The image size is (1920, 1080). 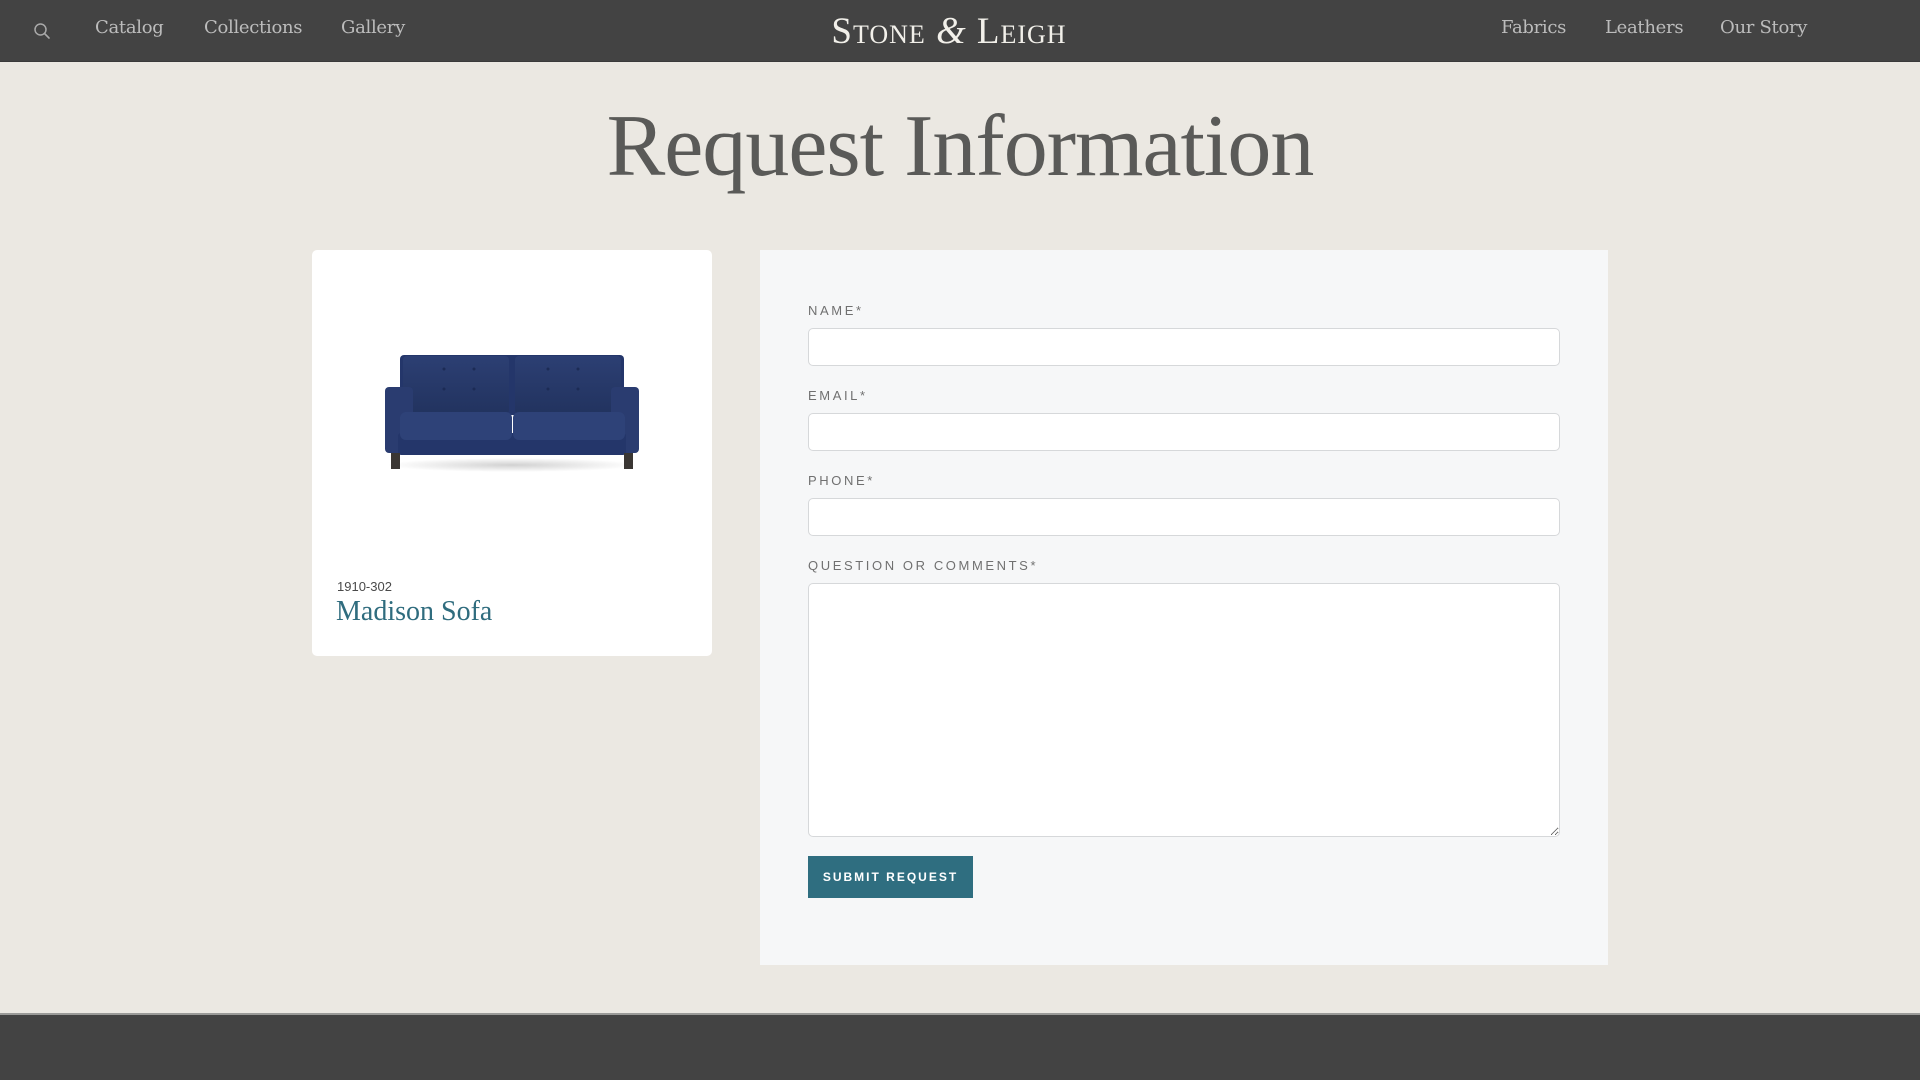 I want to click on footer, so click(x=960, y=1046).